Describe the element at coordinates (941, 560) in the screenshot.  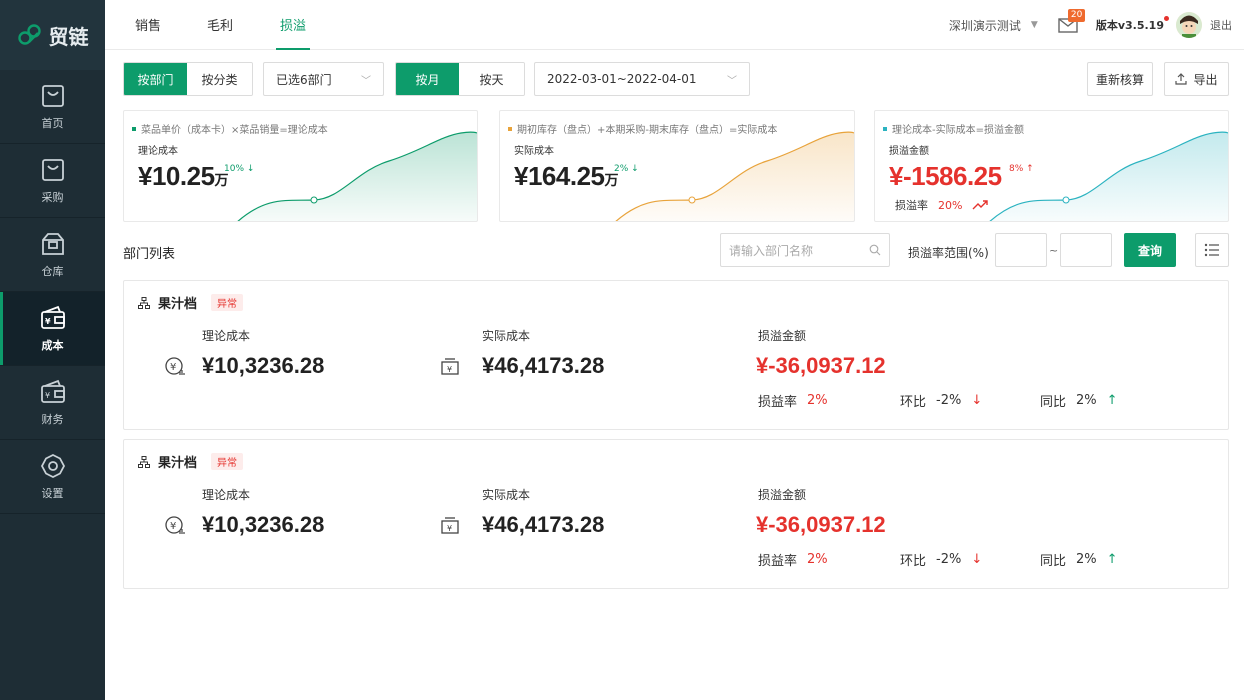
I see `month-over-month: 环比 -2% ↓` at that location.